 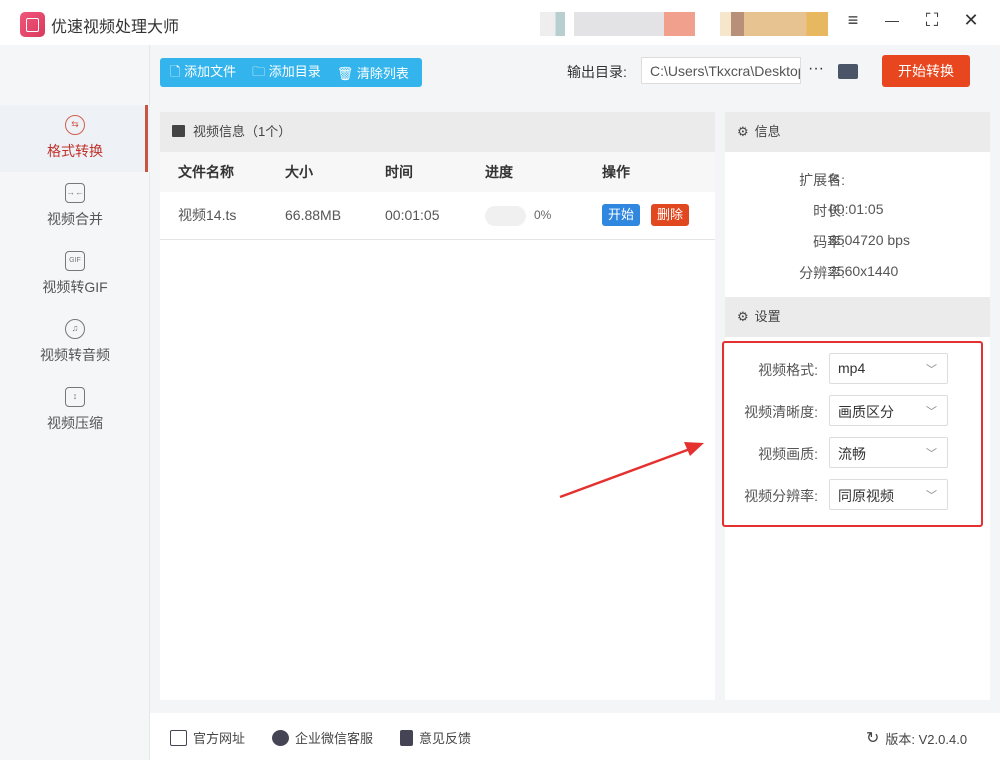 I want to click on settings-title: 设置, so click(x=767, y=316).